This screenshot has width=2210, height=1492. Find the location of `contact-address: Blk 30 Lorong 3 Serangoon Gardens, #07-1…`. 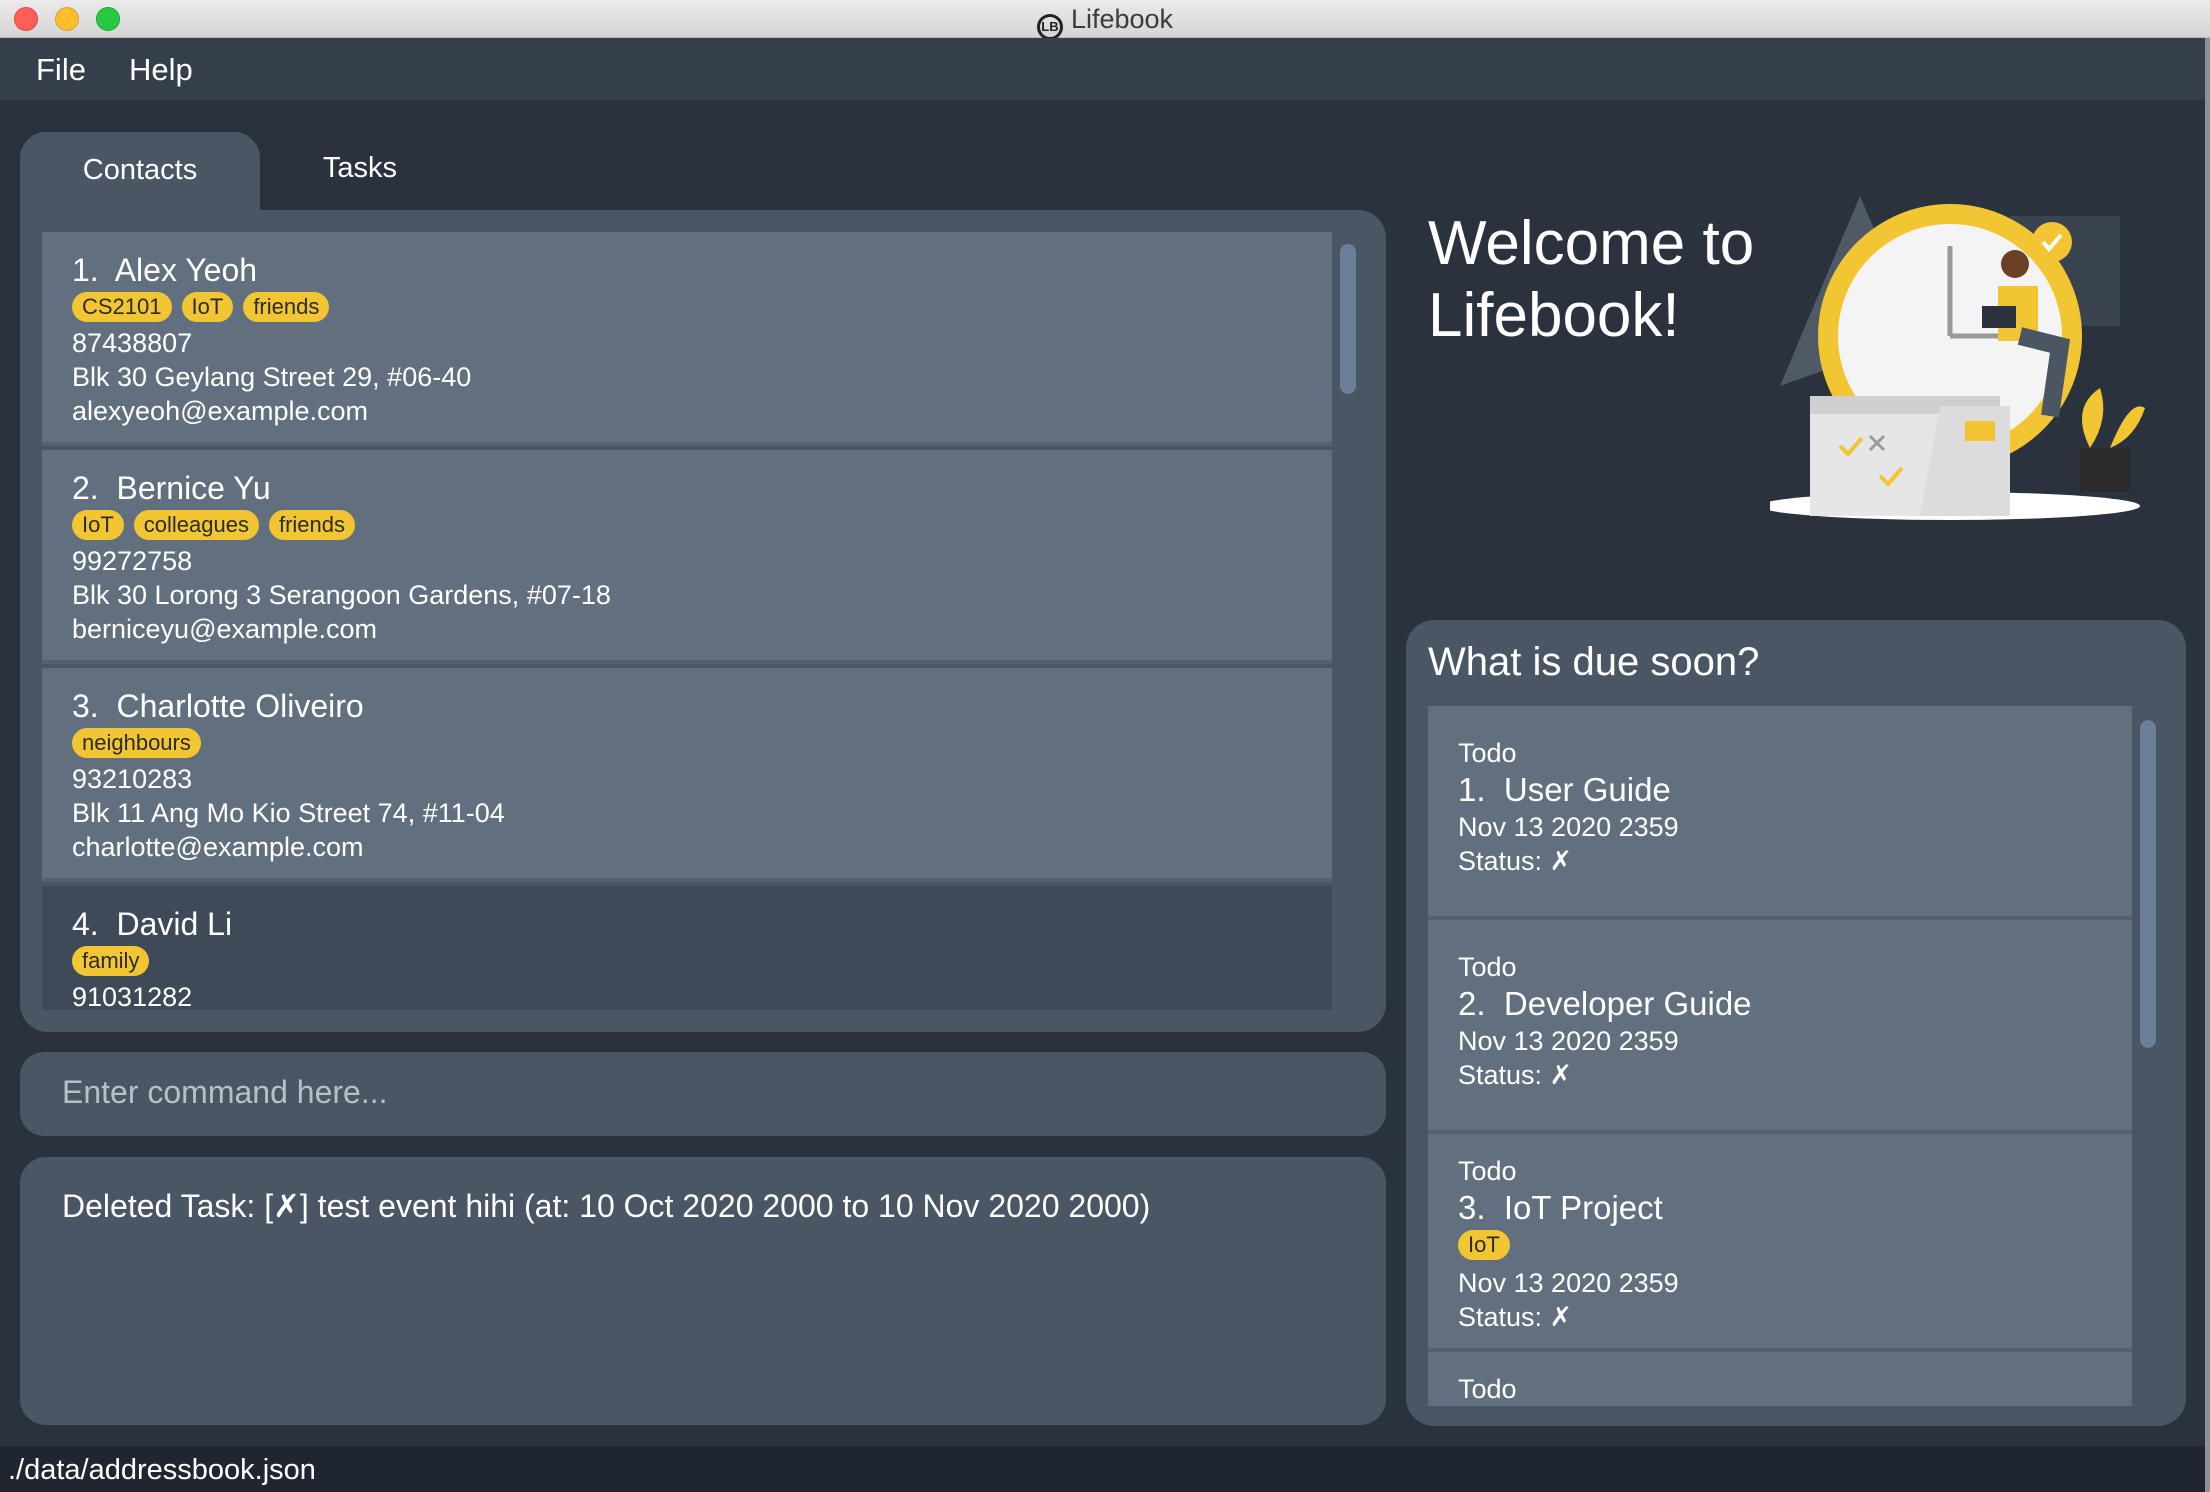

contact-address: Blk 30 Lorong 3 Serangoon Gardens, #07-1… is located at coordinates (341, 595).